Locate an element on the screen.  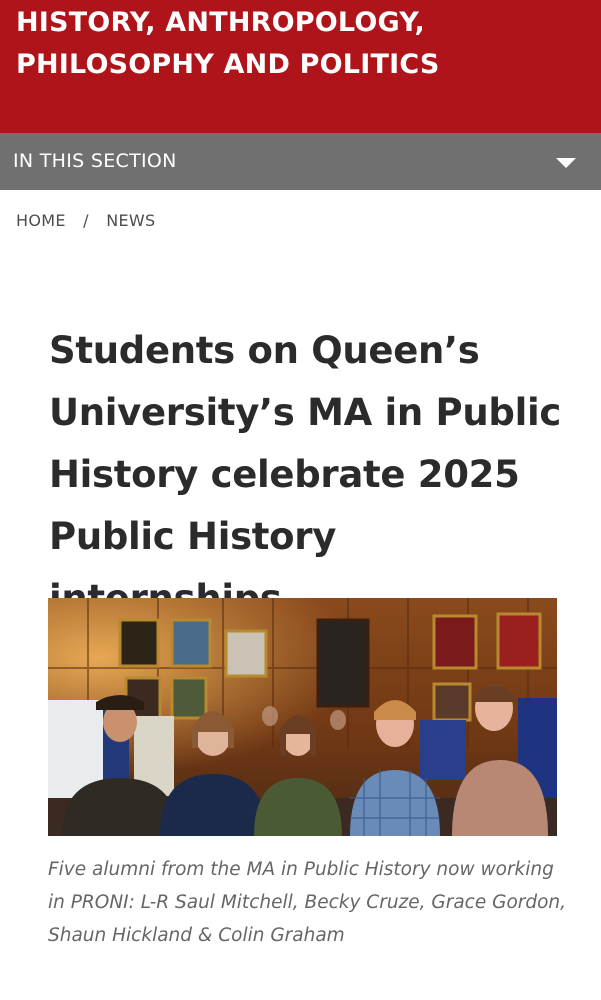
breadcrumb: HOME / NEWS is located at coordinates (86, 220).